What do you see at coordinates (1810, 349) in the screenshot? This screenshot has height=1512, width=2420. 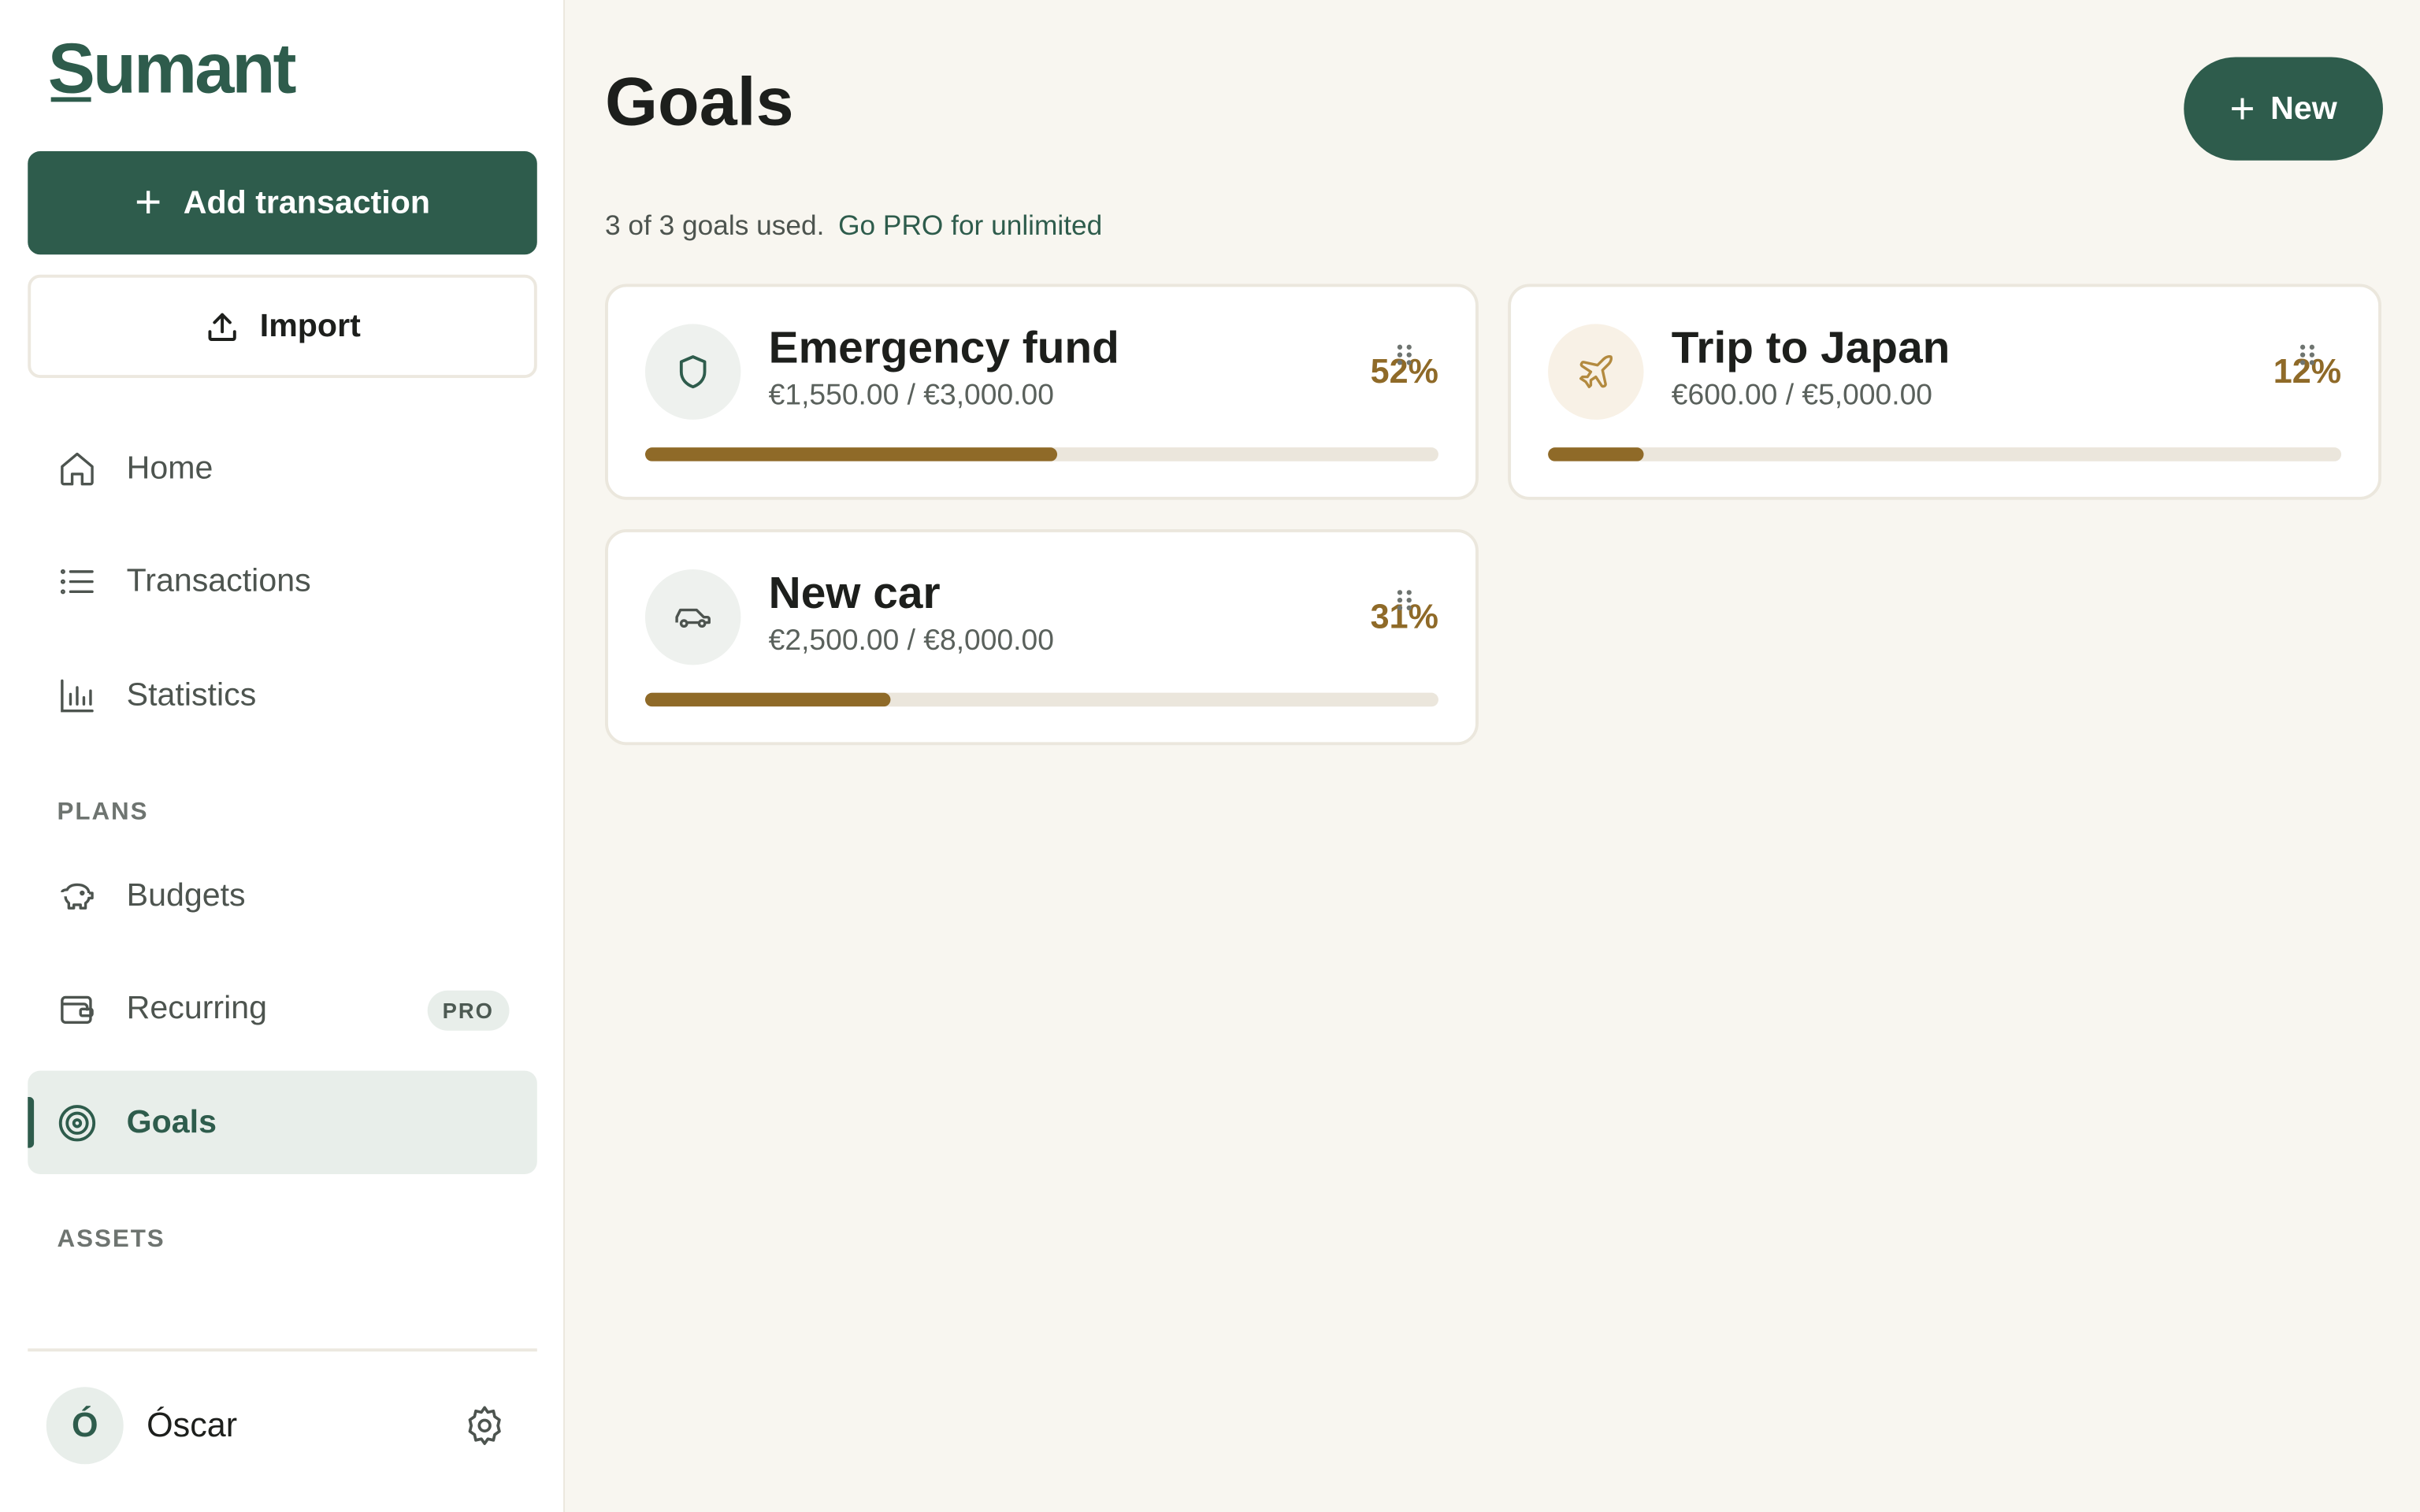 I see `goal-title: Trip to Japan` at bounding box center [1810, 349].